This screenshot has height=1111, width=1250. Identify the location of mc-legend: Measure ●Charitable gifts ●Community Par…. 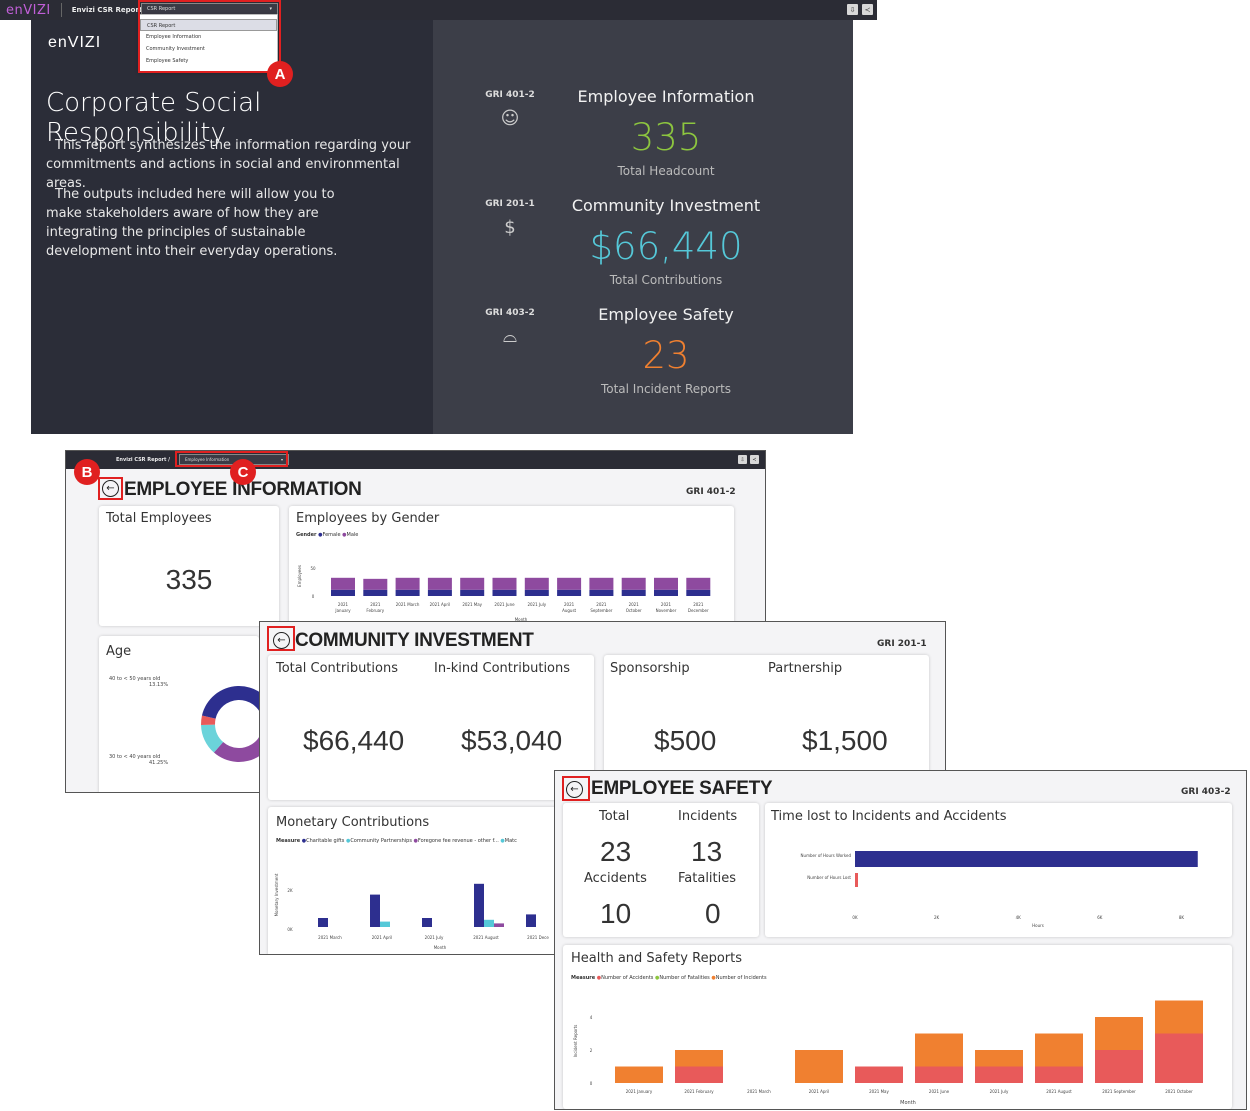
(396, 841).